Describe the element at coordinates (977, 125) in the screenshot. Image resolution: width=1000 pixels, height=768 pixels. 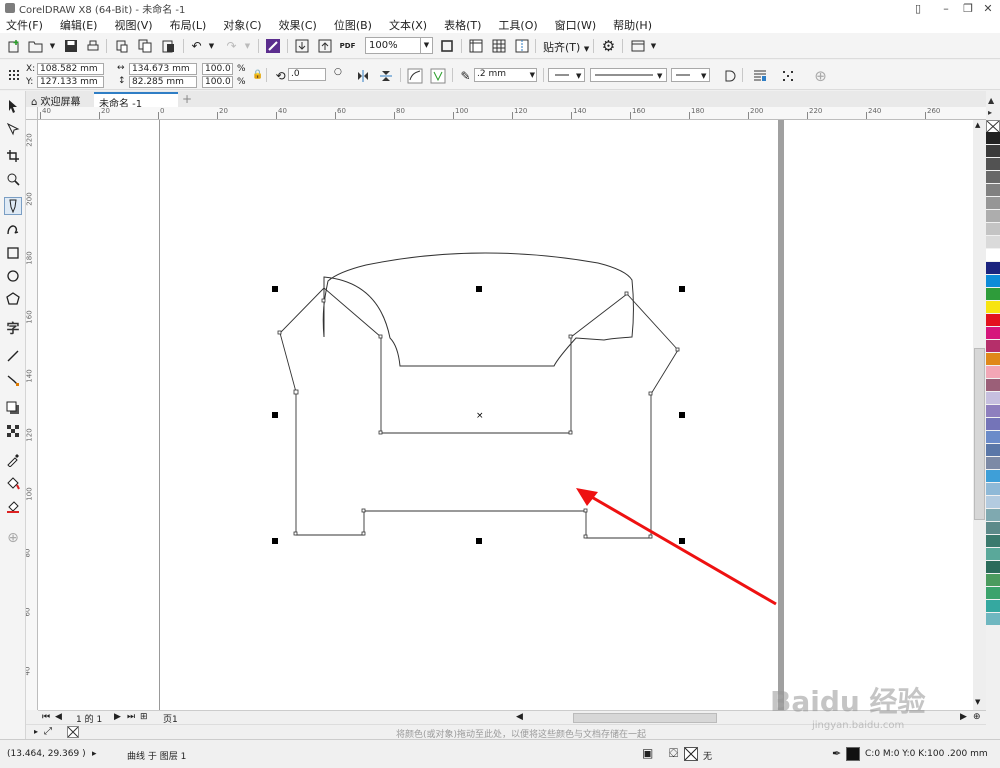
I see `scroll-up-icon: ▲` at that location.